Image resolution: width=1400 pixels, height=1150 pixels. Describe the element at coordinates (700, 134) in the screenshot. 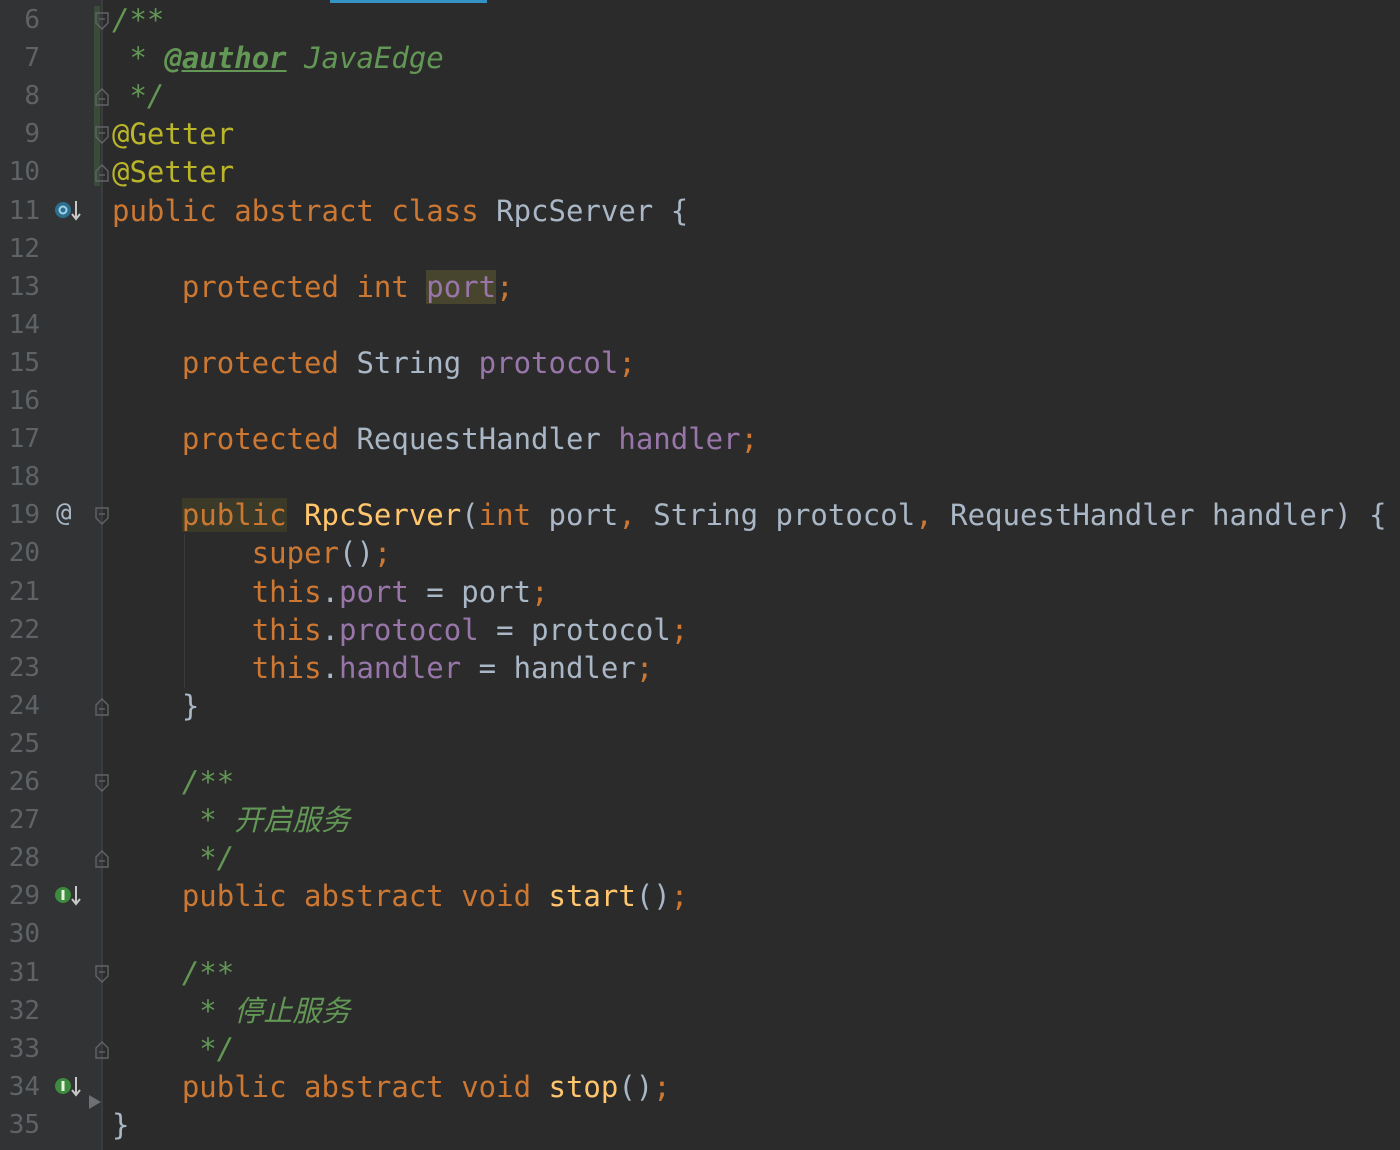

I see `code-line: 9 @Getter` at that location.